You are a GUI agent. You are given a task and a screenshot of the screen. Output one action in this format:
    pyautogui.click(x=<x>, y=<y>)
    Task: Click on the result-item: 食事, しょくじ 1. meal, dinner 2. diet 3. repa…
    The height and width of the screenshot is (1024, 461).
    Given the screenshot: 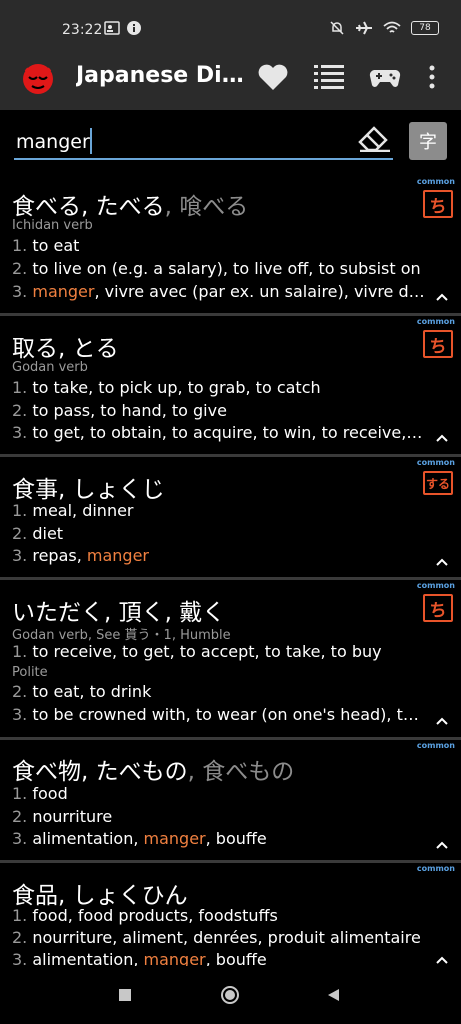 What is the action you would take?
    pyautogui.click(x=230, y=518)
    